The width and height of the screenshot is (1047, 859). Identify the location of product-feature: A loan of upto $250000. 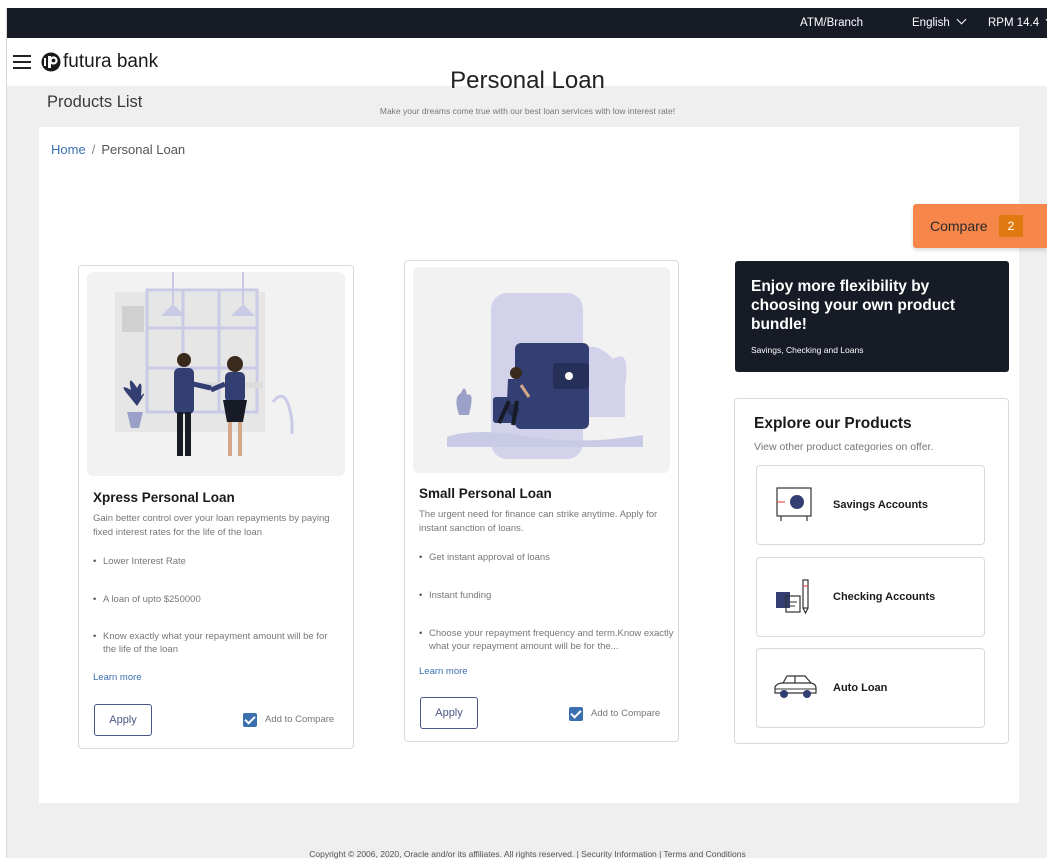
(218, 599).